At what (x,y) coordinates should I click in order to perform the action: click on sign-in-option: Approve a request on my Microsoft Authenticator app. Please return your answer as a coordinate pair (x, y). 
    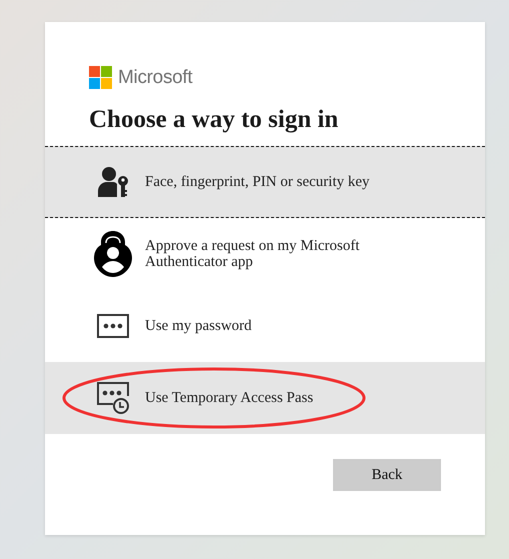
    Looking at the image, I should click on (265, 254).